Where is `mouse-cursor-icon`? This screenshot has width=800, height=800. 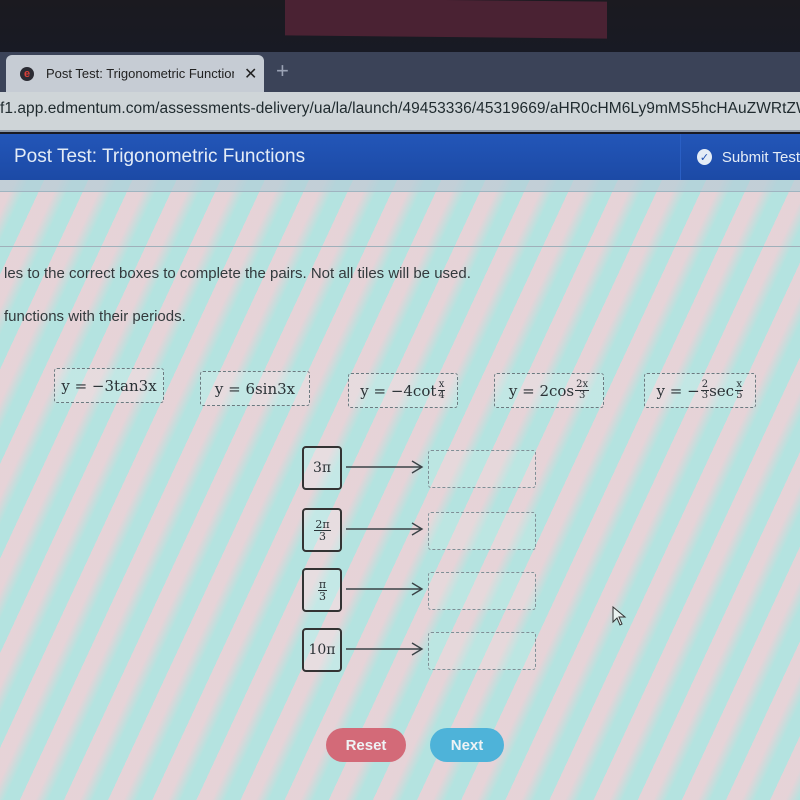 mouse-cursor-icon is located at coordinates (619, 616).